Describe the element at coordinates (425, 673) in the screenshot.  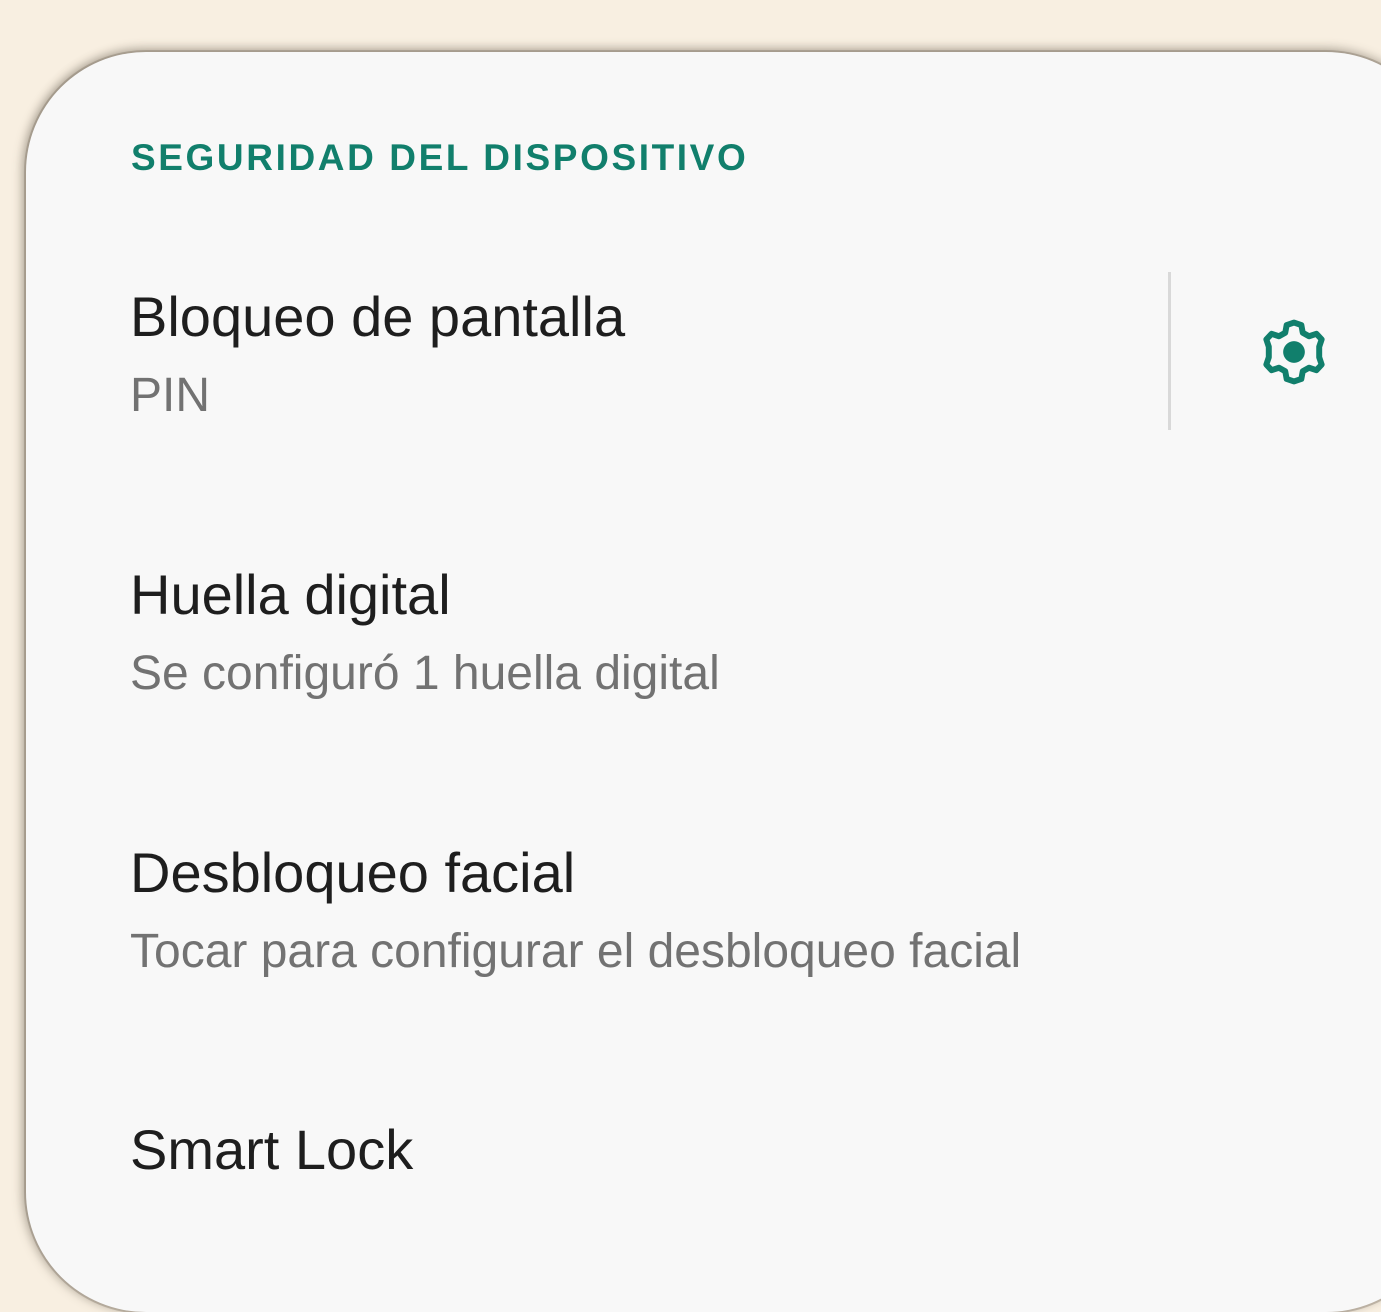
I see `fingerprint-summary: Se configuró 1 huella digital` at that location.